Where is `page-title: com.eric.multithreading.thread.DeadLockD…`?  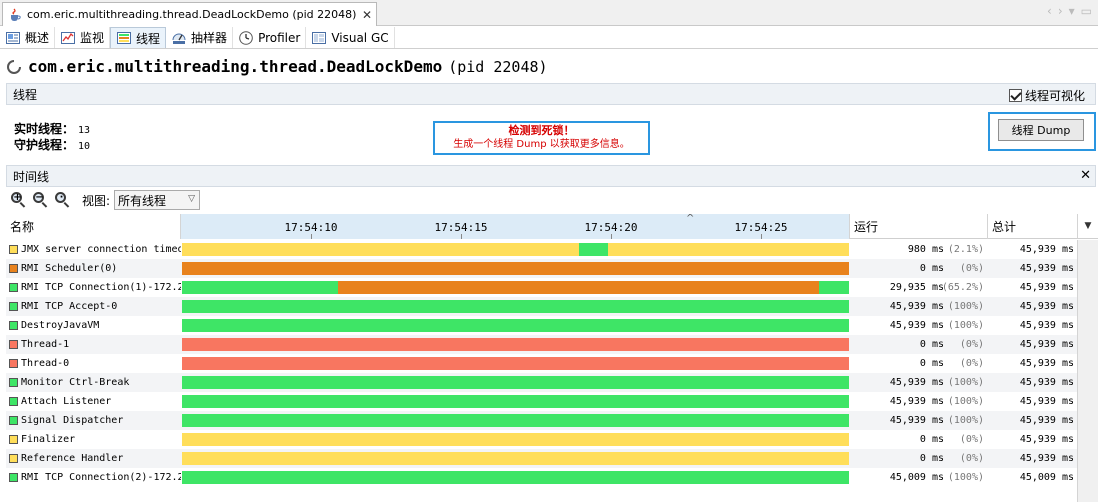
page-title: com.eric.multithreading.thread.DeadLockD… is located at coordinates (277, 66).